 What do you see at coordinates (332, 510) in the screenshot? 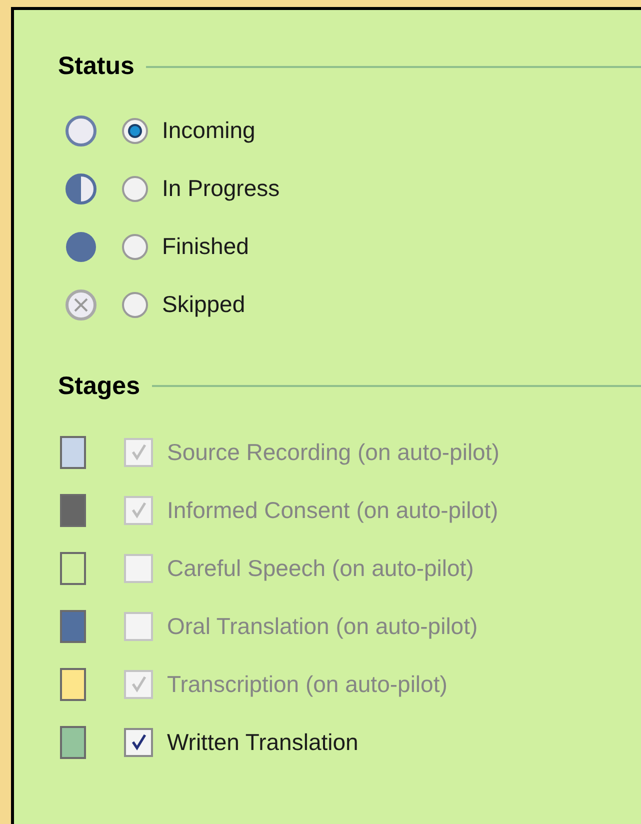
I see `checkbox-label: Informed Consent (on auto-pilot)` at bounding box center [332, 510].